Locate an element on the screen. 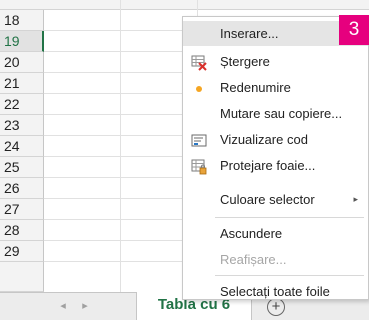  row-header: 21 is located at coordinates (22, 83).